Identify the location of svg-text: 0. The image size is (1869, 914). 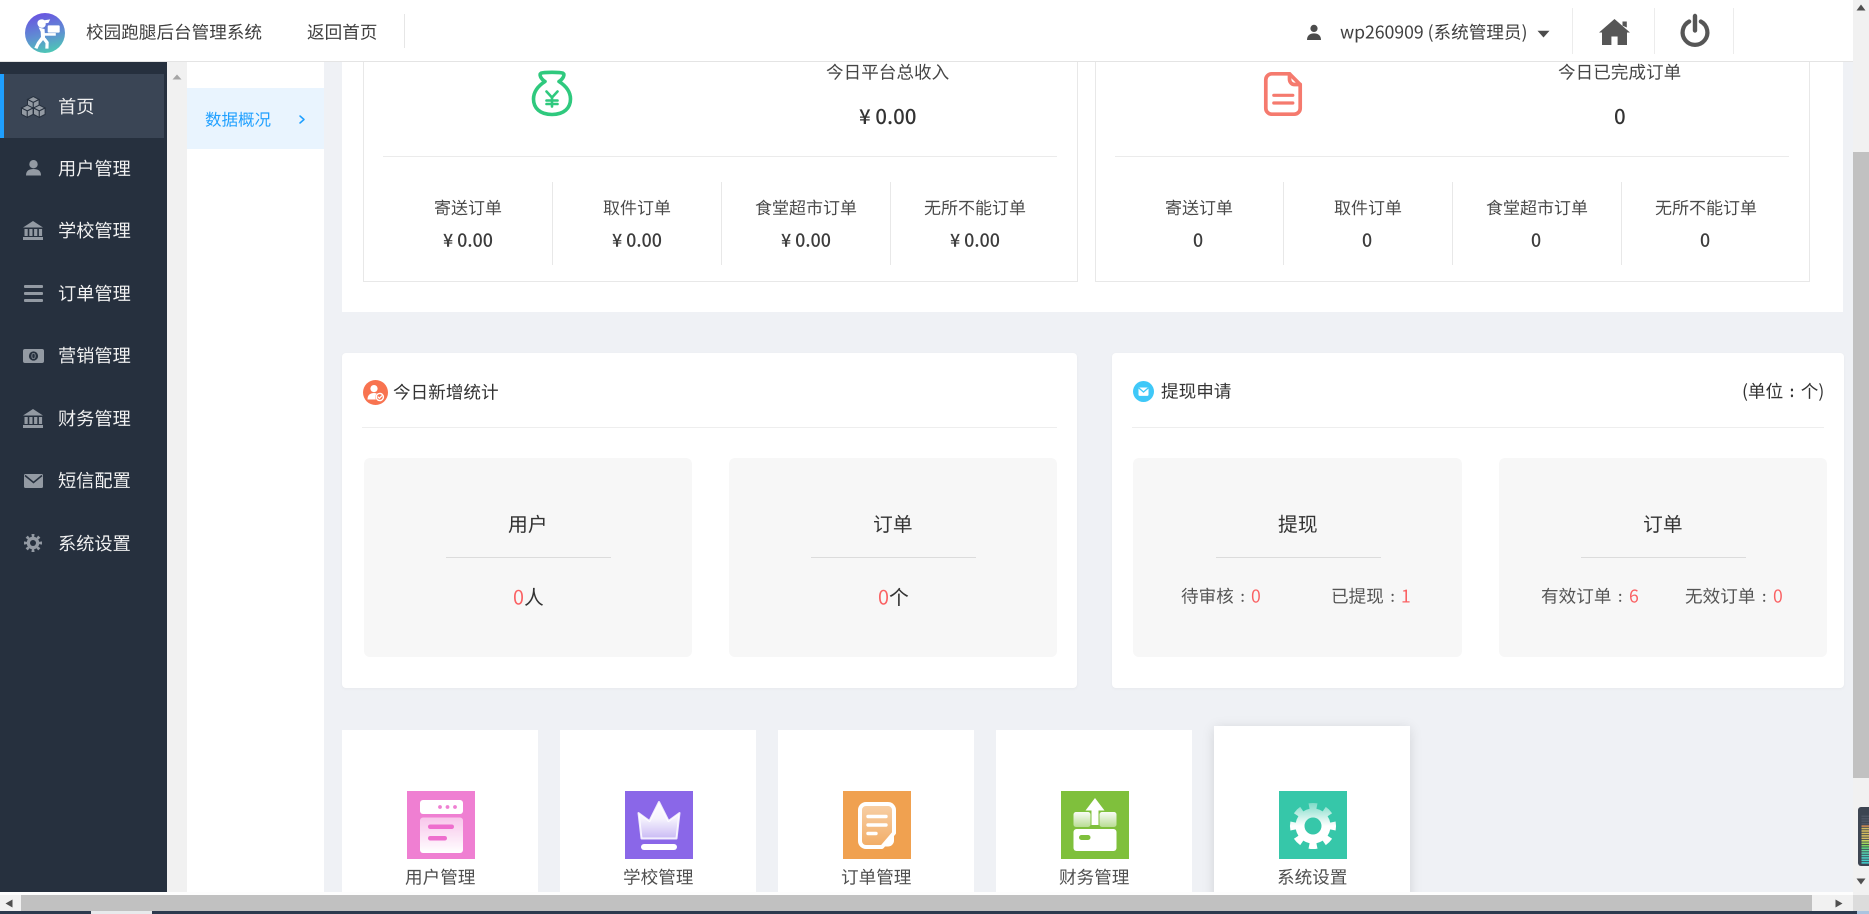
(33, 356).